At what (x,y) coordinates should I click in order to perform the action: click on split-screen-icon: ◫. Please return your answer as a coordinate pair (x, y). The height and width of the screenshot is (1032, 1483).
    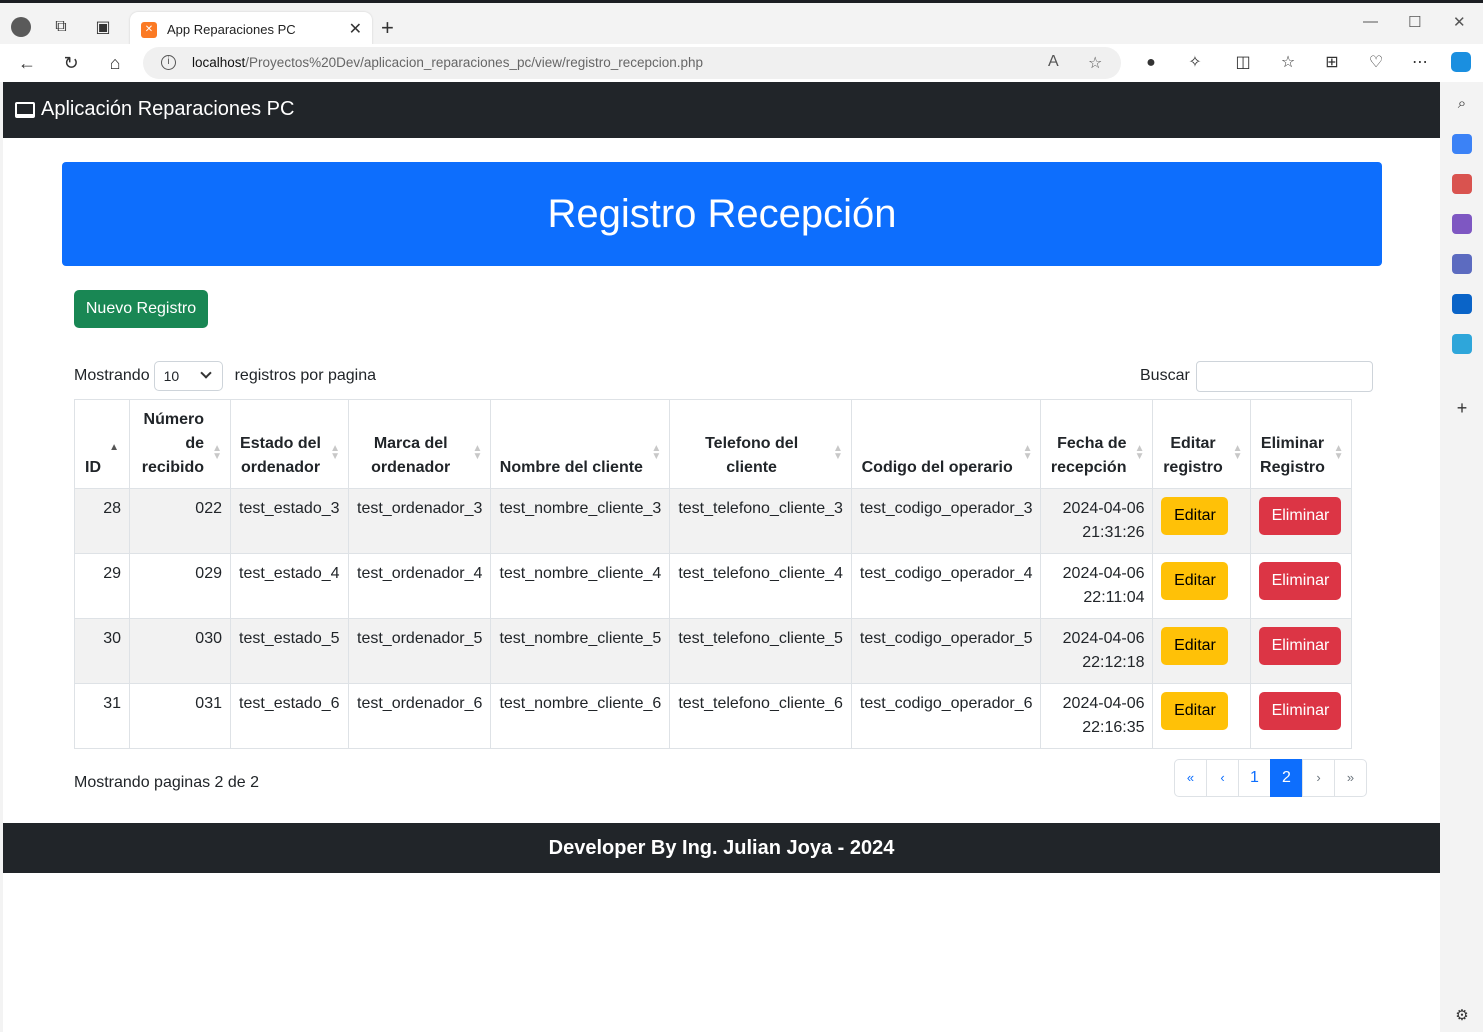
    Looking at the image, I should click on (1243, 63).